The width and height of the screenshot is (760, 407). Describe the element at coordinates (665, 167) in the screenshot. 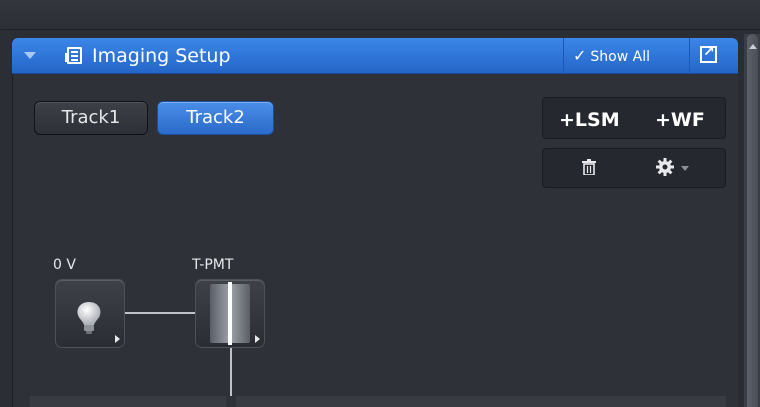

I see `gear-icon` at that location.